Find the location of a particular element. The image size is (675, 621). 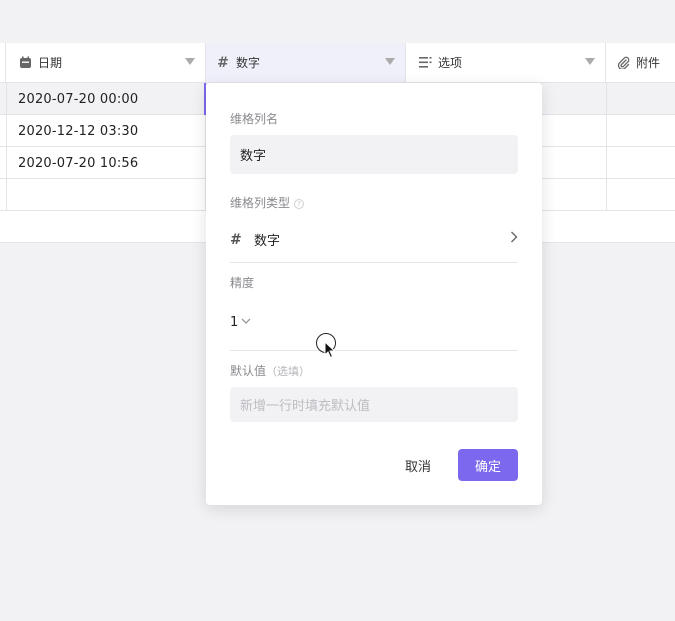

default-value-label-text: 默认值 is located at coordinates (248, 371).